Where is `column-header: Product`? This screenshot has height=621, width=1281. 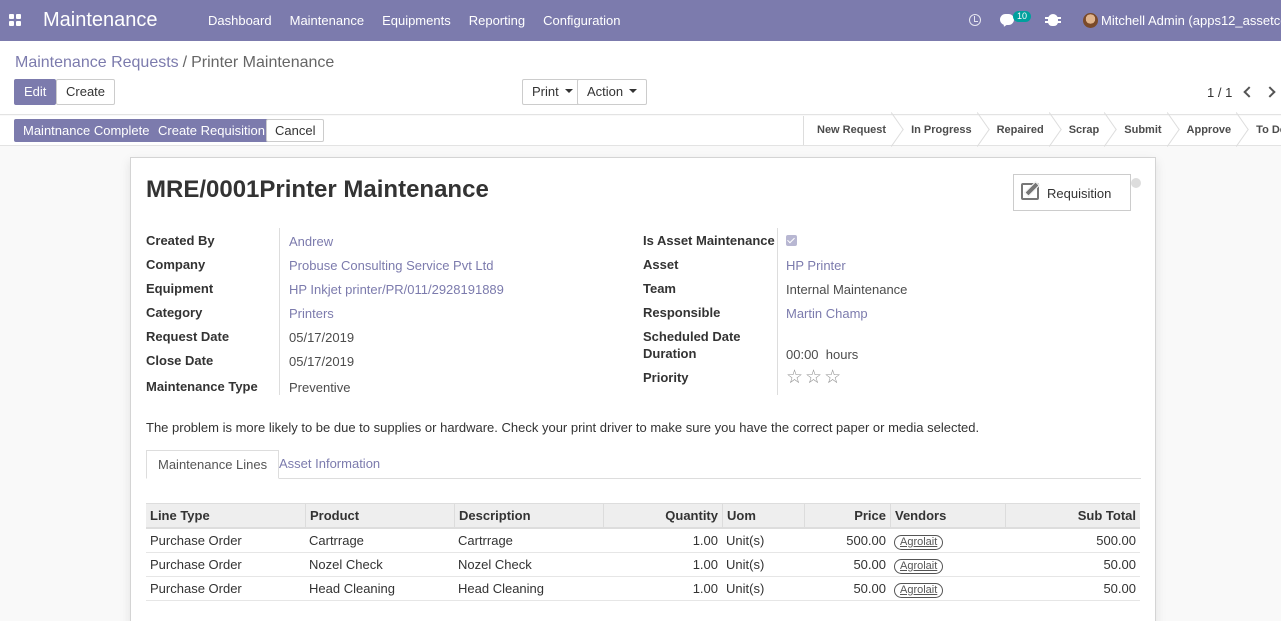
column-header: Product is located at coordinates (379, 515).